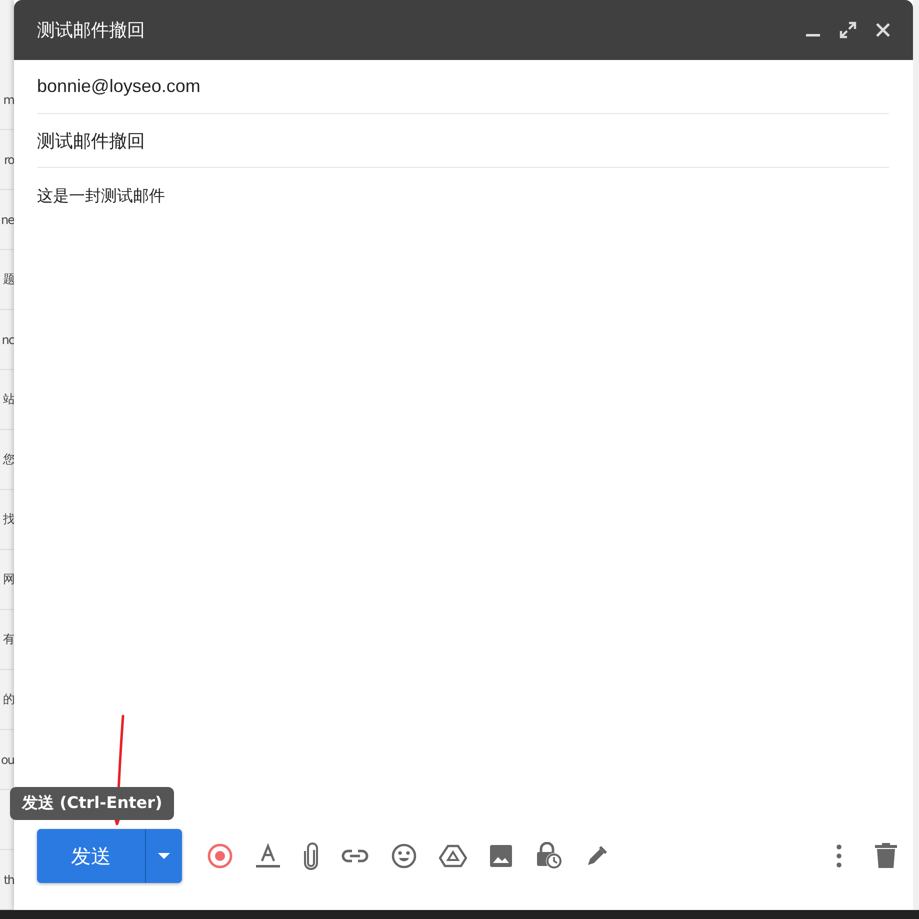 The width and height of the screenshot is (919, 919). What do you see at coordinates (92, 803) in the screenshot?
I see `tooltip: 发送 (Ctrl-Enter)` at bounding box center [92, 803].